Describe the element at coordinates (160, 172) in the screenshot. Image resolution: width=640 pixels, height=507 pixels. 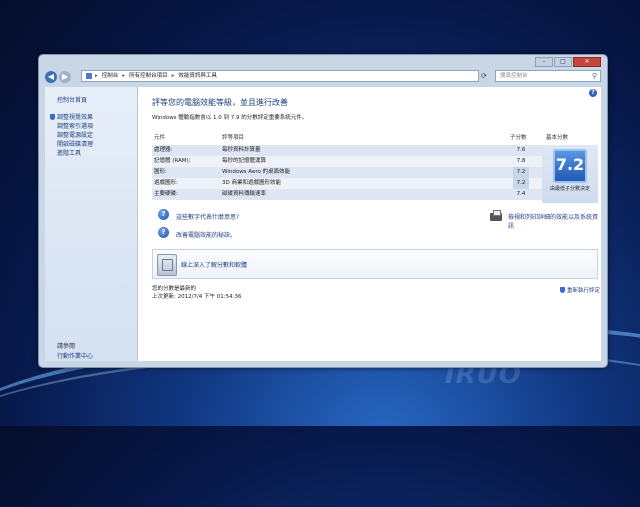
I see `component-cell: 圖形:` at that location.